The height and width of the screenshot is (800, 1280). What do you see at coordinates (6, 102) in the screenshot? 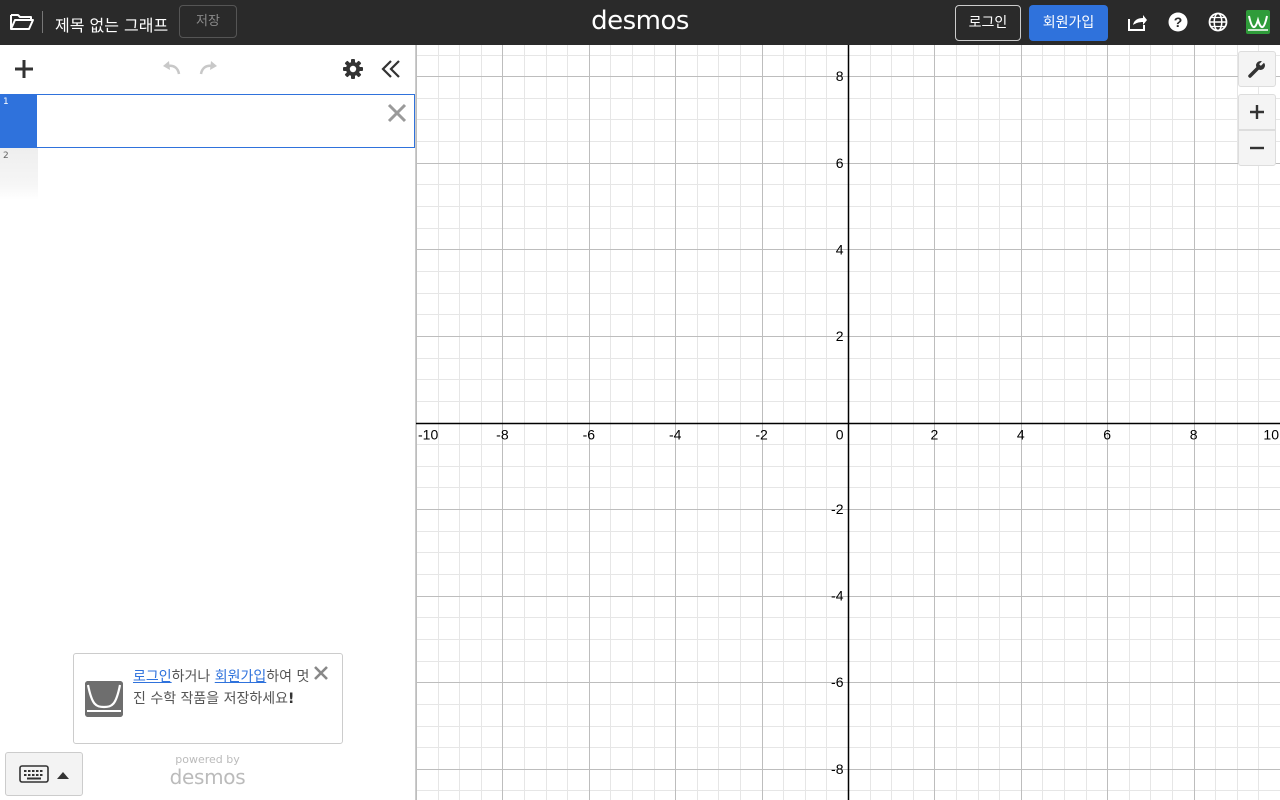
I see `expression-number: 1` at bounding box center [6, 102].